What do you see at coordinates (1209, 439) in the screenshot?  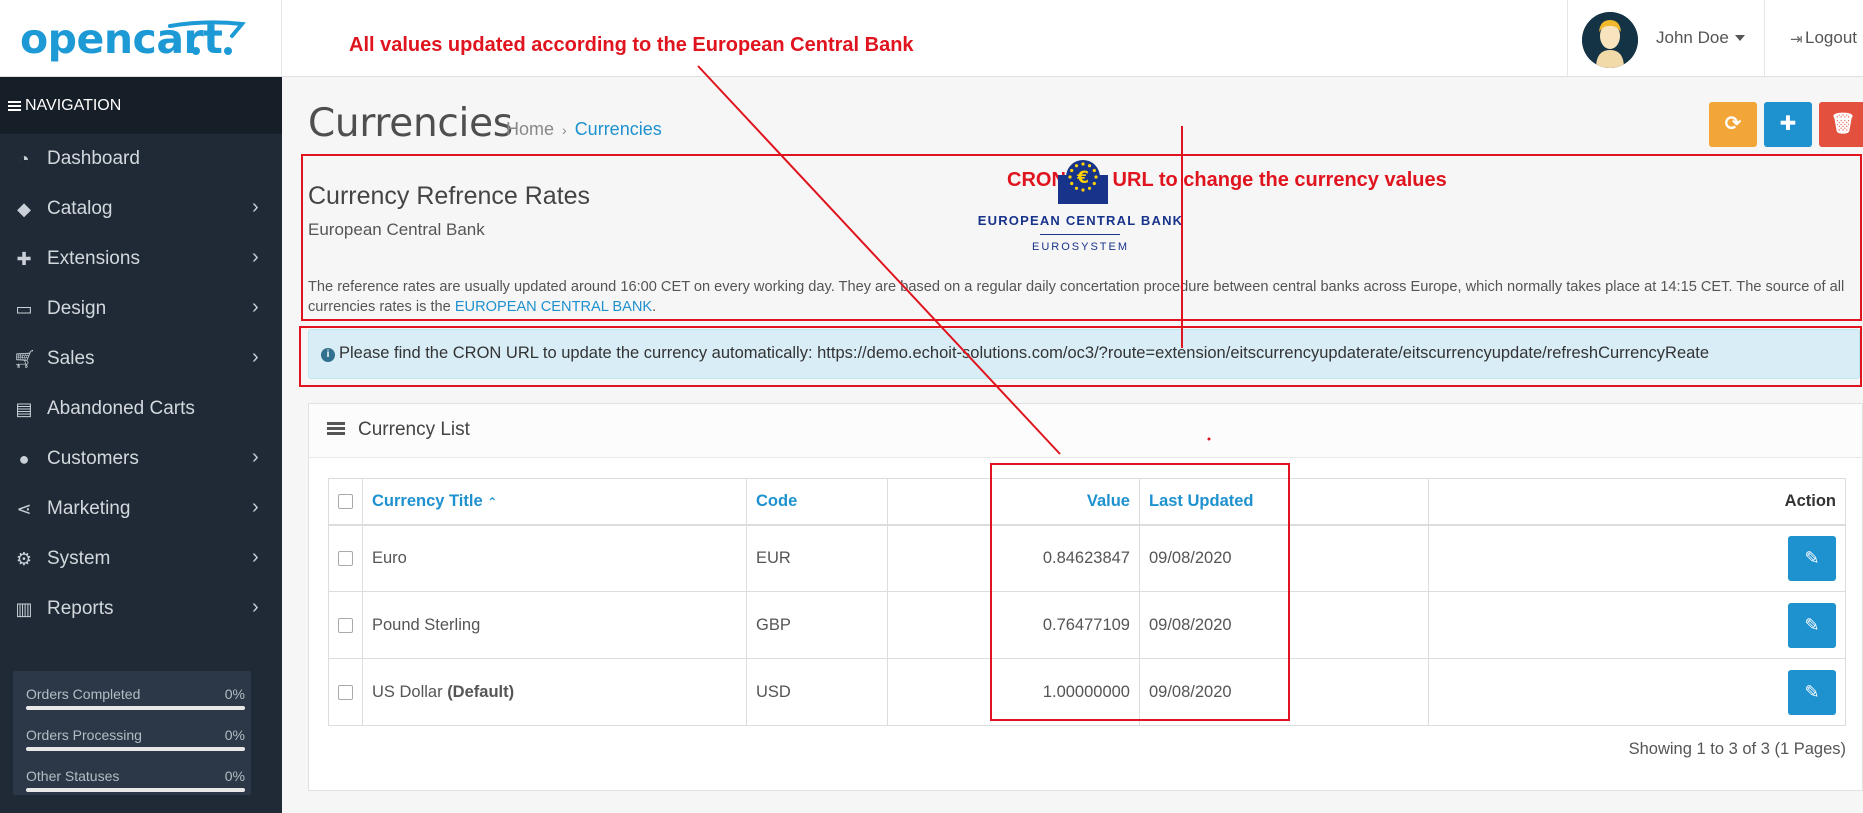 I see `annotation-dot` at bounding box center [1209, 439].